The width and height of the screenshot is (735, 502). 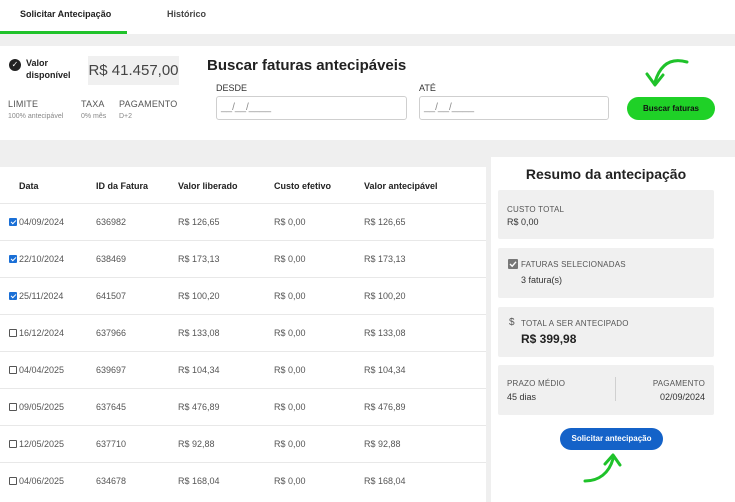 I want to click on cell-antecipavel: R$ 92,88, so click(x=382, y=444).